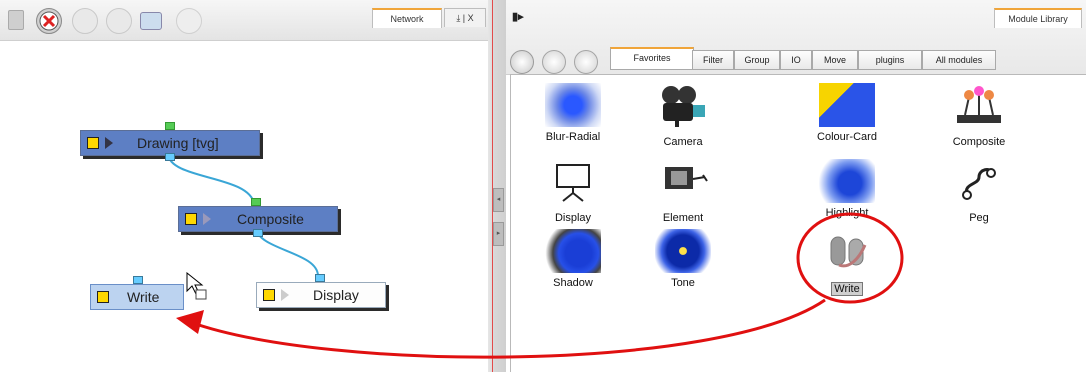 The width and height of the screenshot is (1086, 372). Describe the element at coordinates (190, 322) in the screenshot. I see `arrowhead-icon` at that location.